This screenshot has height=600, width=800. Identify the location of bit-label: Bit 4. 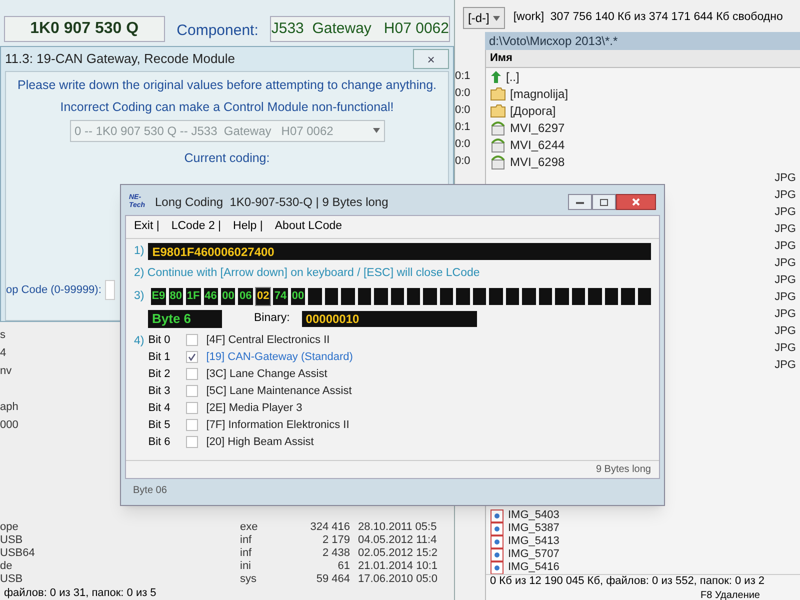
(160, 408).